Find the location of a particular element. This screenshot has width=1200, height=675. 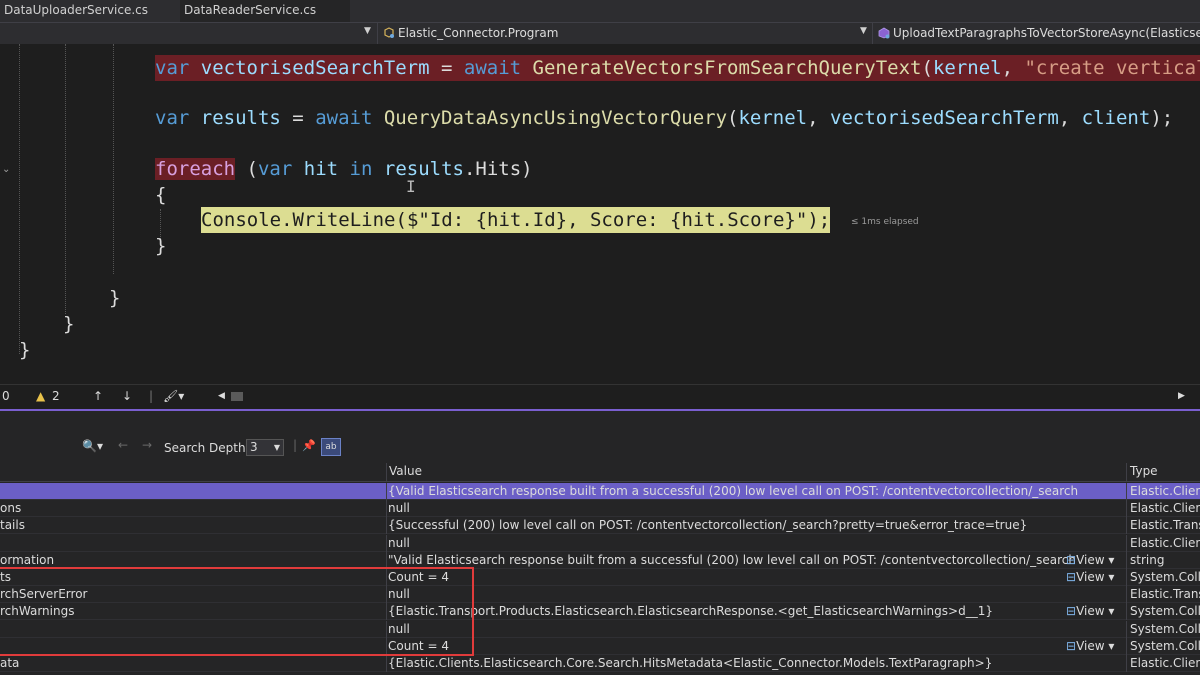

operator: = is located at coordinates (298, 118).